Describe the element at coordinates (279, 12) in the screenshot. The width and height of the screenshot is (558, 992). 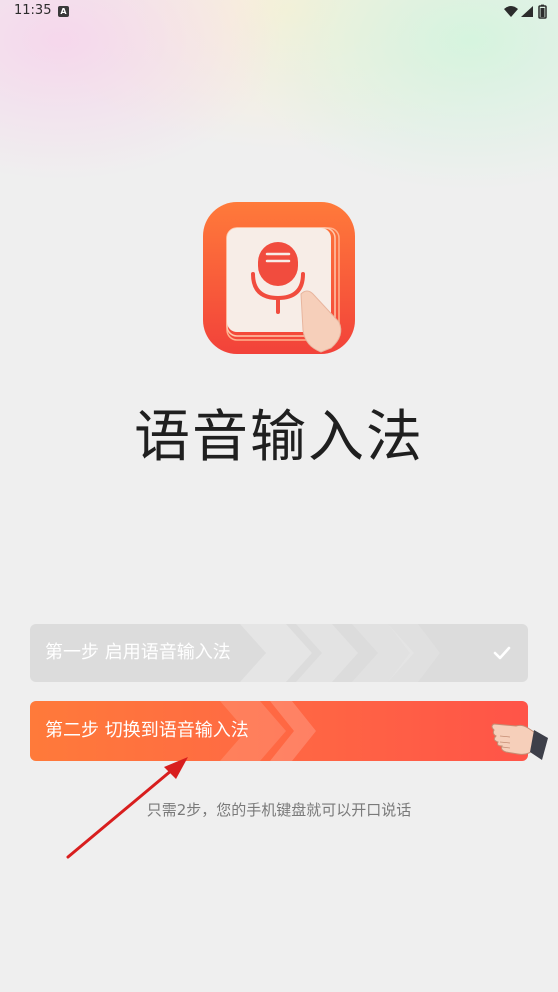
I see `status-bar: 11:35 A` at that location.